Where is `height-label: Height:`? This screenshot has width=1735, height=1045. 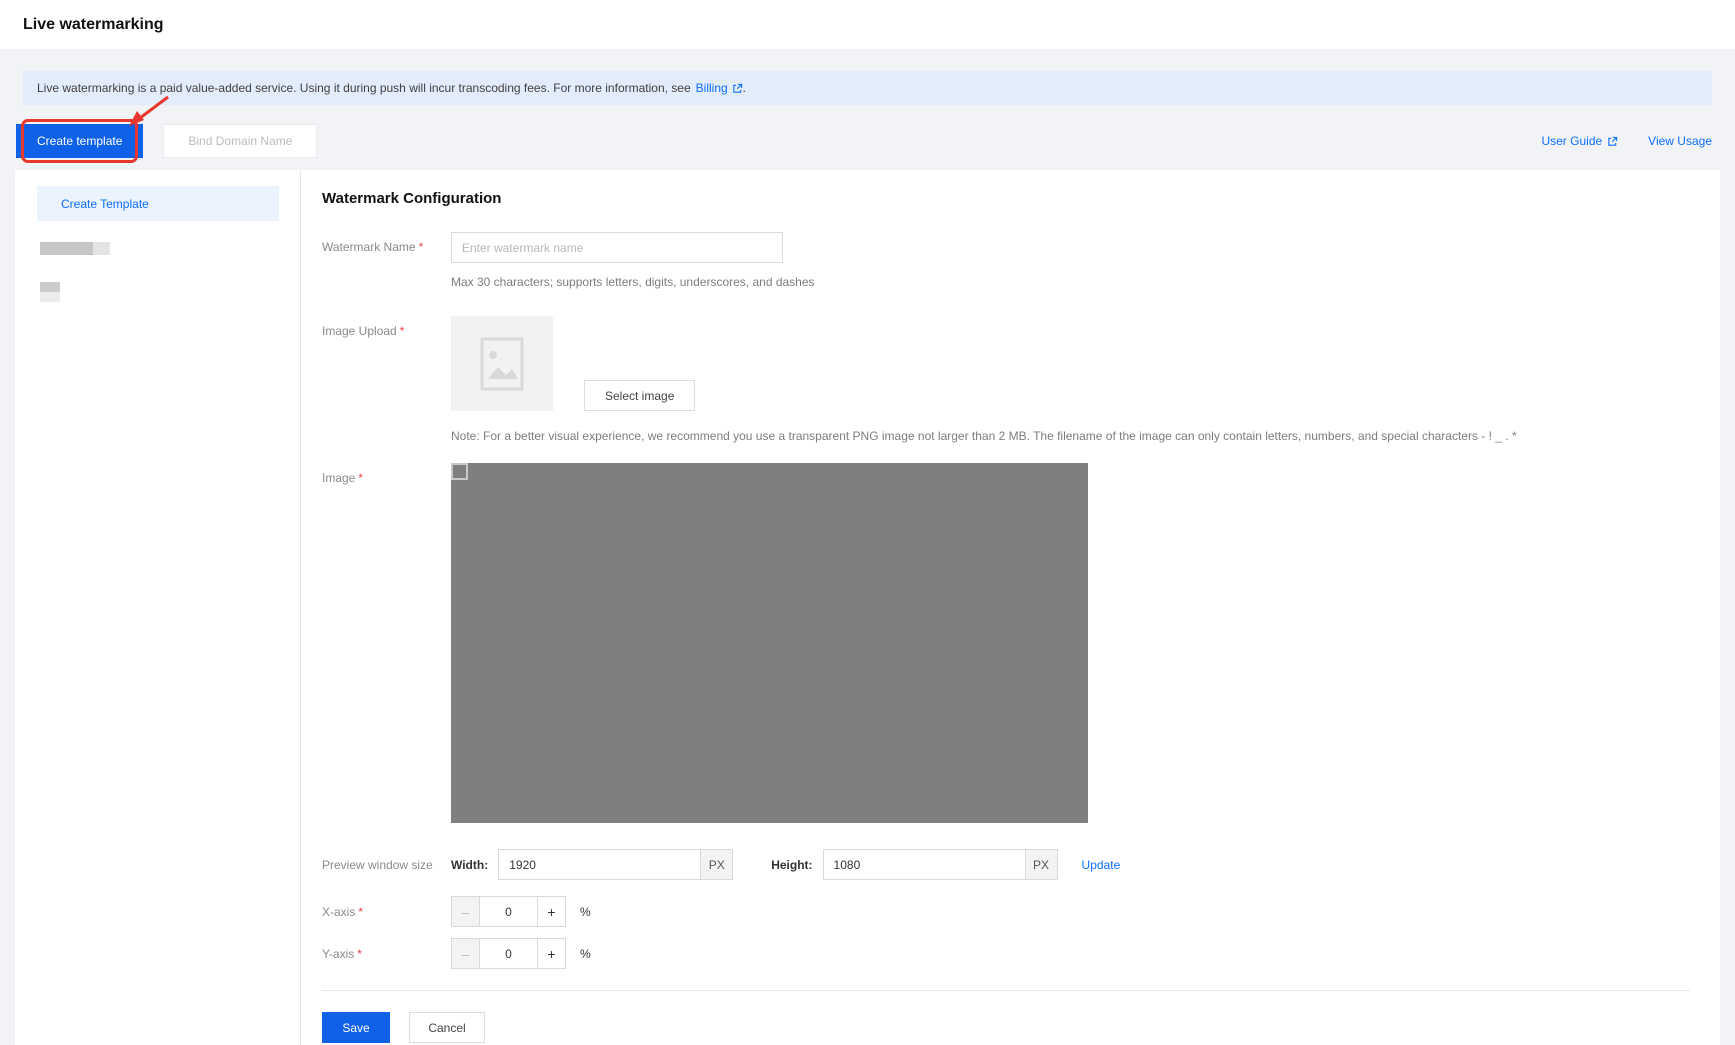
height-label: Height: is located at coordinates (792, 864).